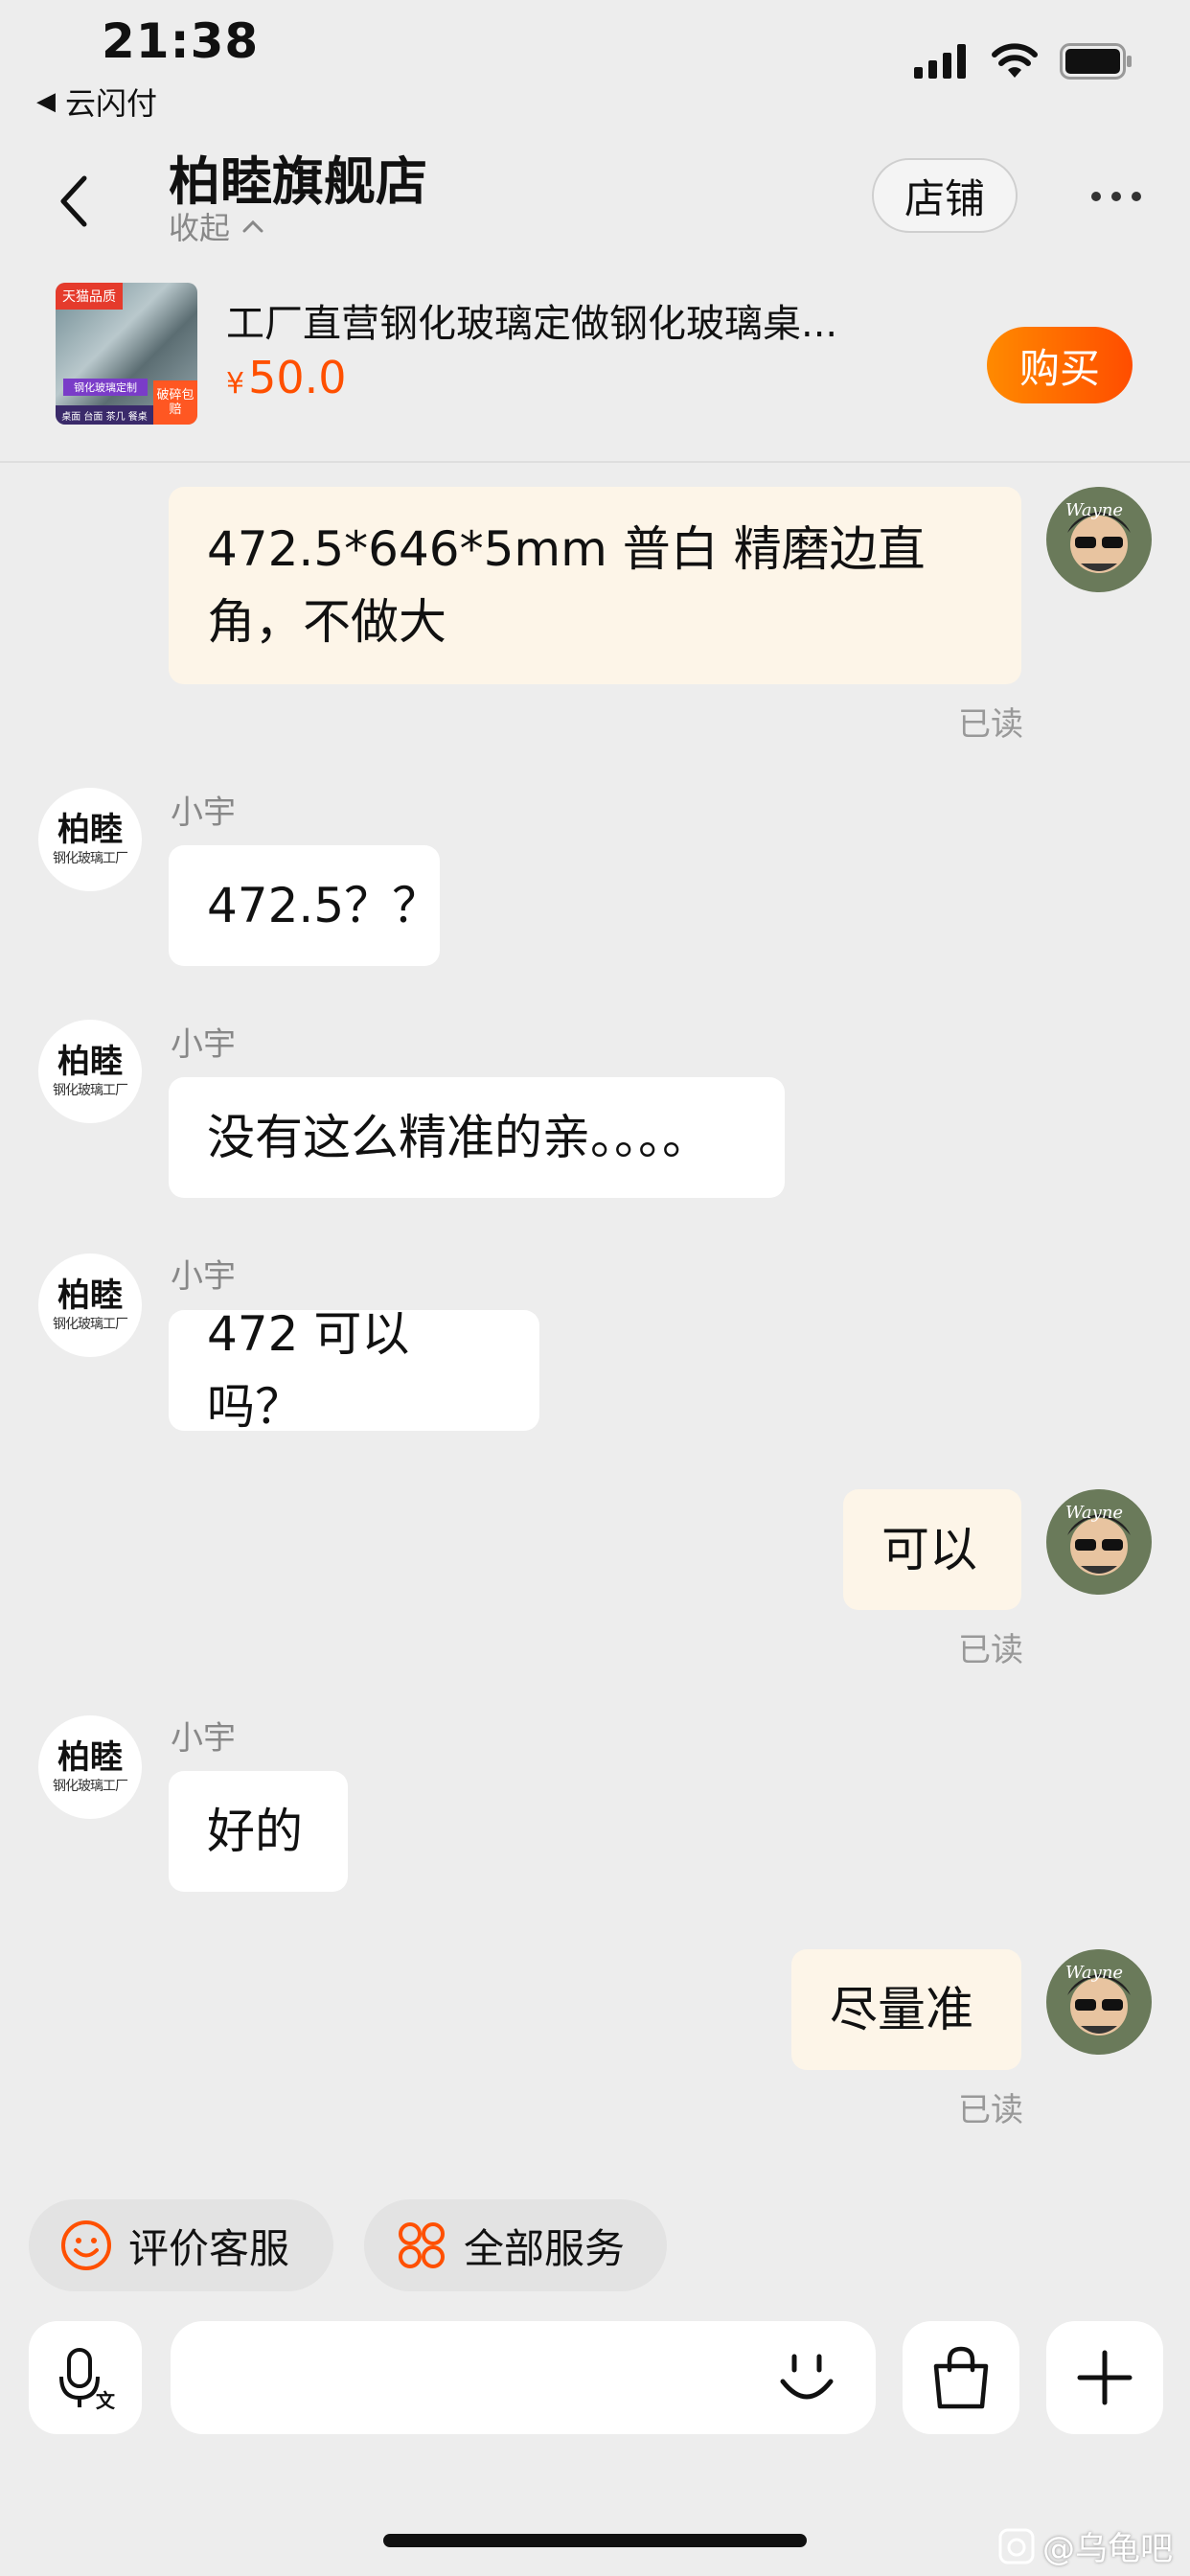 Image resolution: width=1190 pixels, height=2576 pixels. What do you see at coordinates (1060, 365) in the screenshot?
I see `buy-button: 购买` at bounding box center [1060, 365].